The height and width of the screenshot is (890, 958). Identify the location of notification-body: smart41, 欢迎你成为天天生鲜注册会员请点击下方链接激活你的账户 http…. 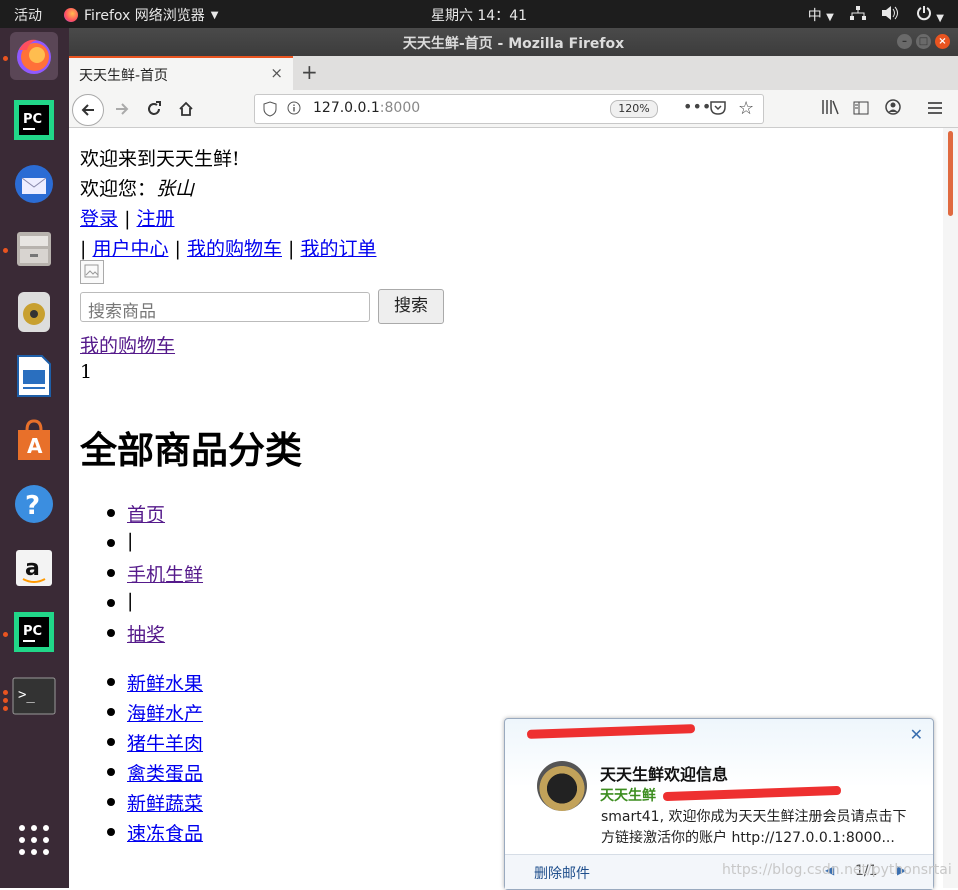
(760, 828).